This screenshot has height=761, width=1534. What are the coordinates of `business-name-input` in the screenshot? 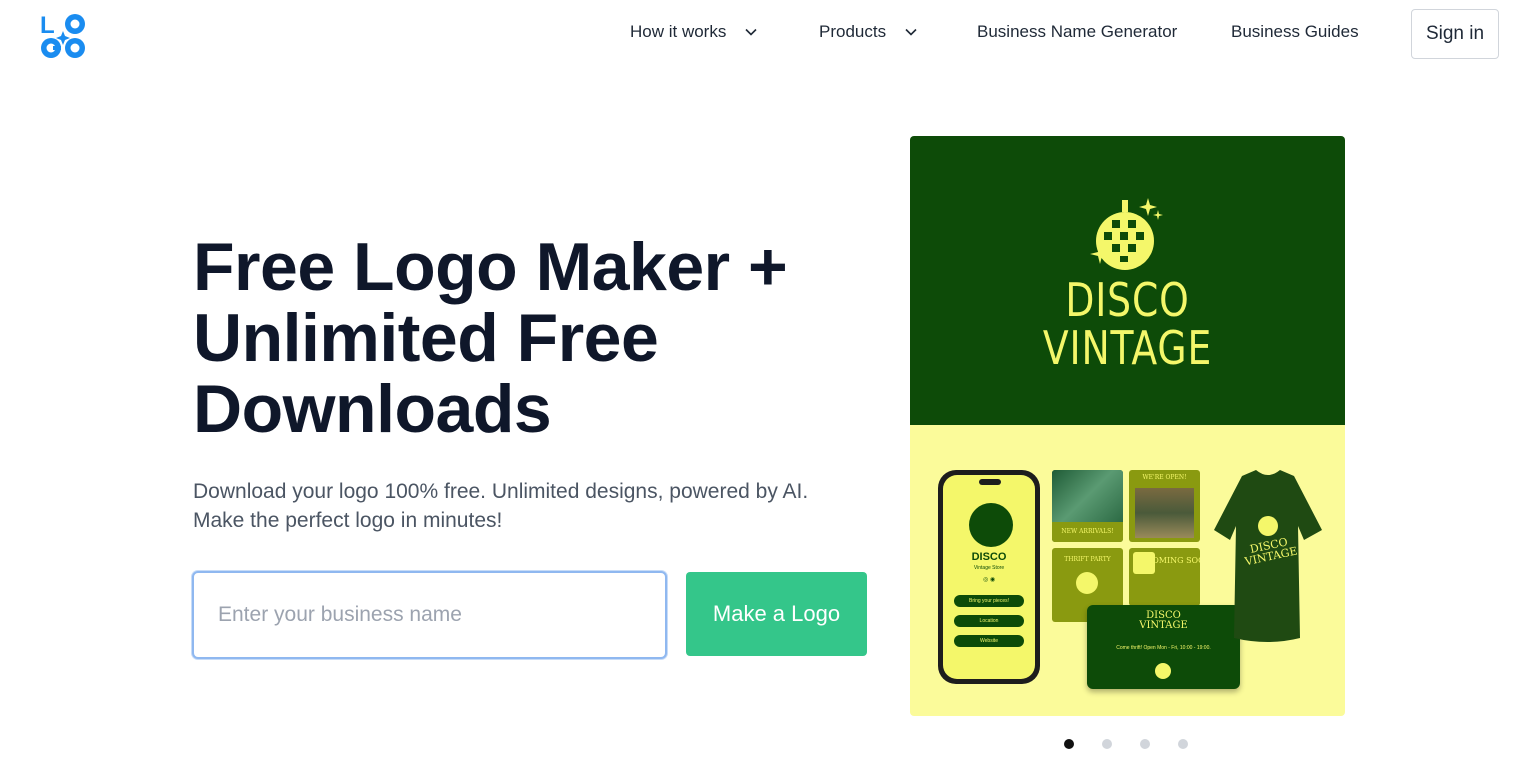 It's located at (429, 615).